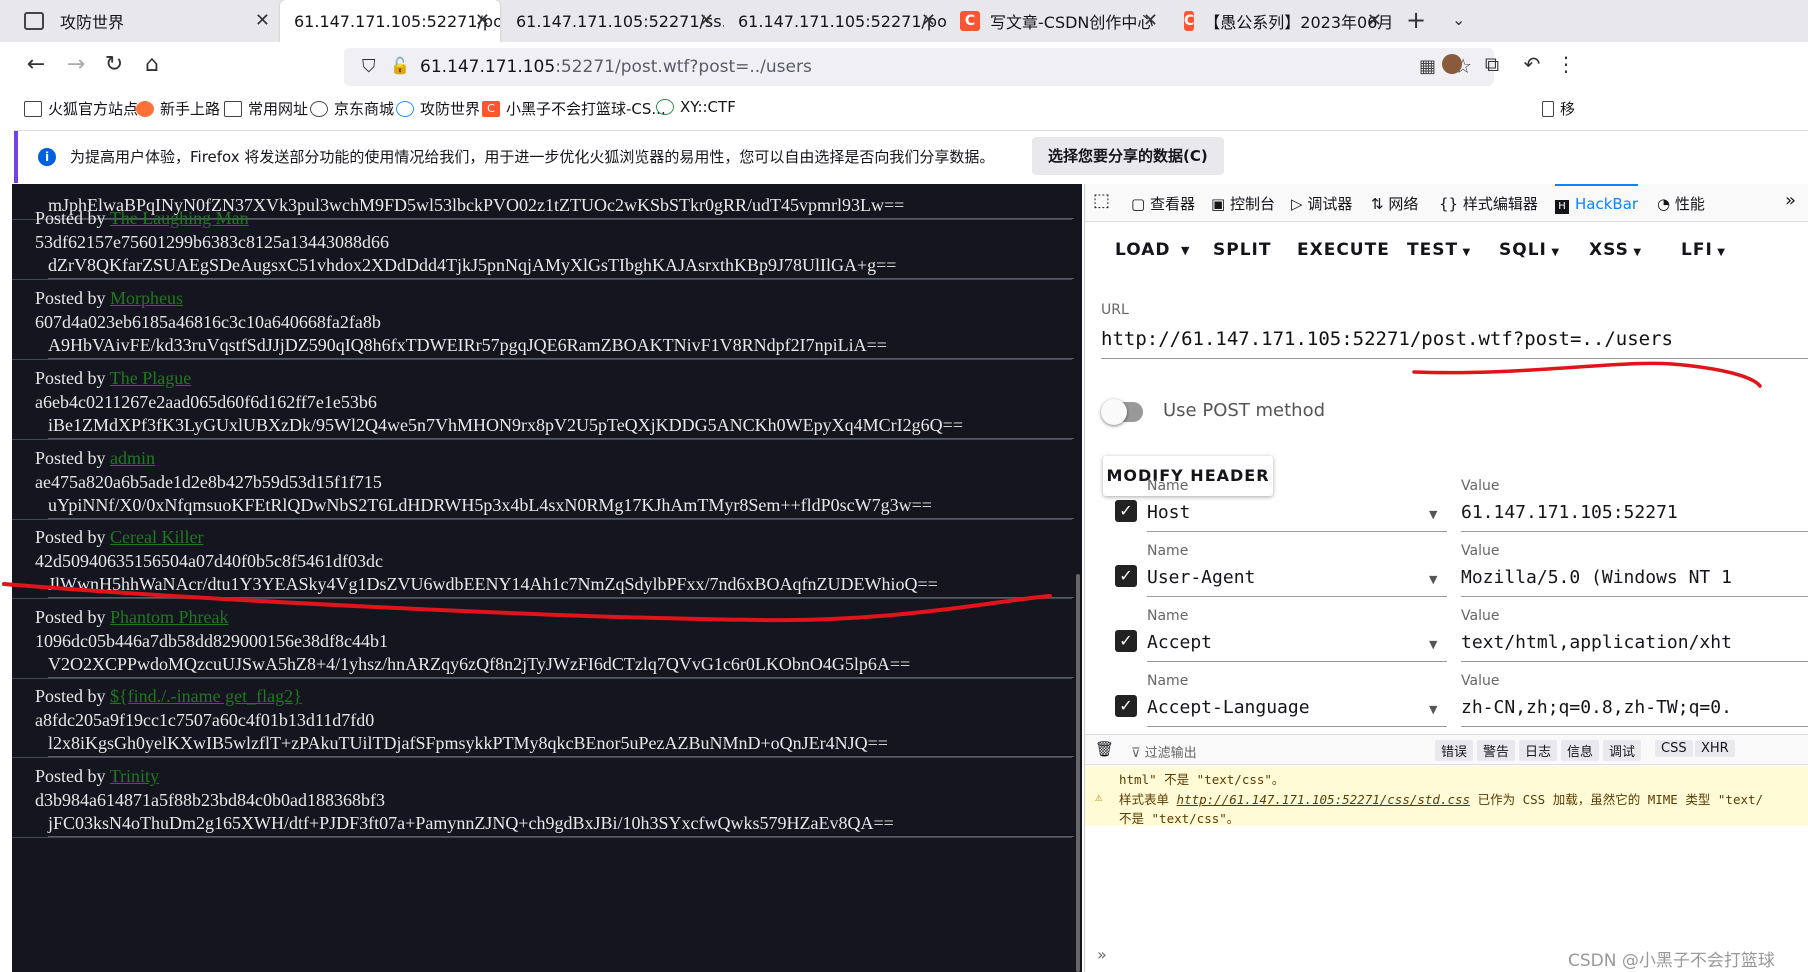 The image size is (1808, 972). Describe the element at coordinates (1243, 203) in the screenshot. I see `tab-console: ▣ 控制台` at that location.